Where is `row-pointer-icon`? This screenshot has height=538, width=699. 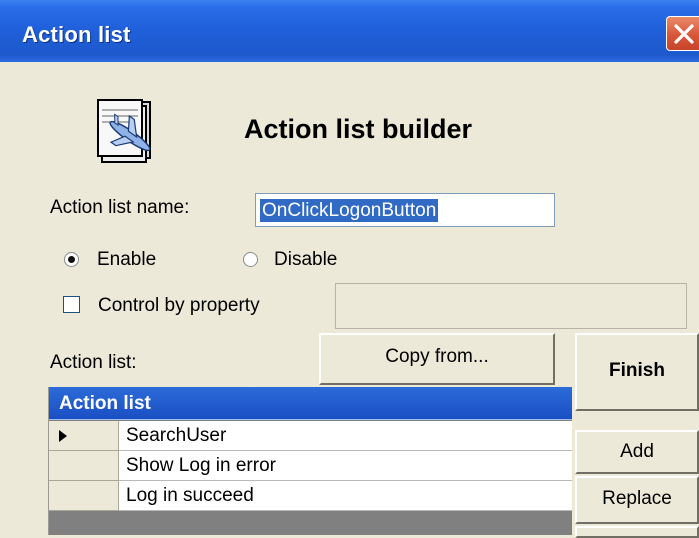
row-pointer-icon is located at coordinates (63, 436).